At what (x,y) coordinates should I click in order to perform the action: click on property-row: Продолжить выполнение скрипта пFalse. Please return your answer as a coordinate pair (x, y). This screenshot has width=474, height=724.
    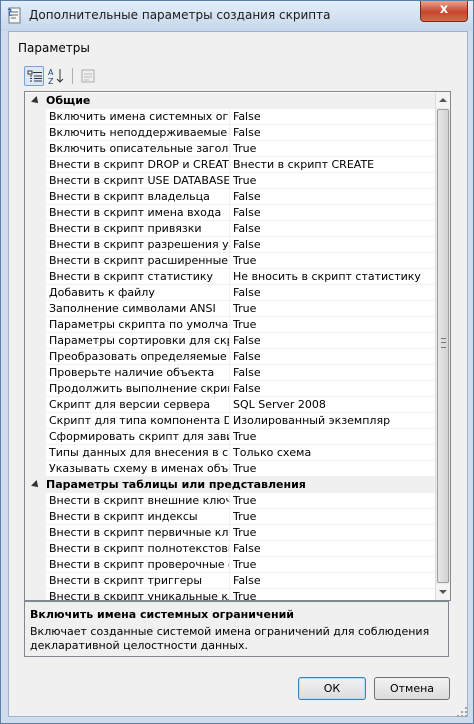
    Looking at the image, I should click on (231, 389).